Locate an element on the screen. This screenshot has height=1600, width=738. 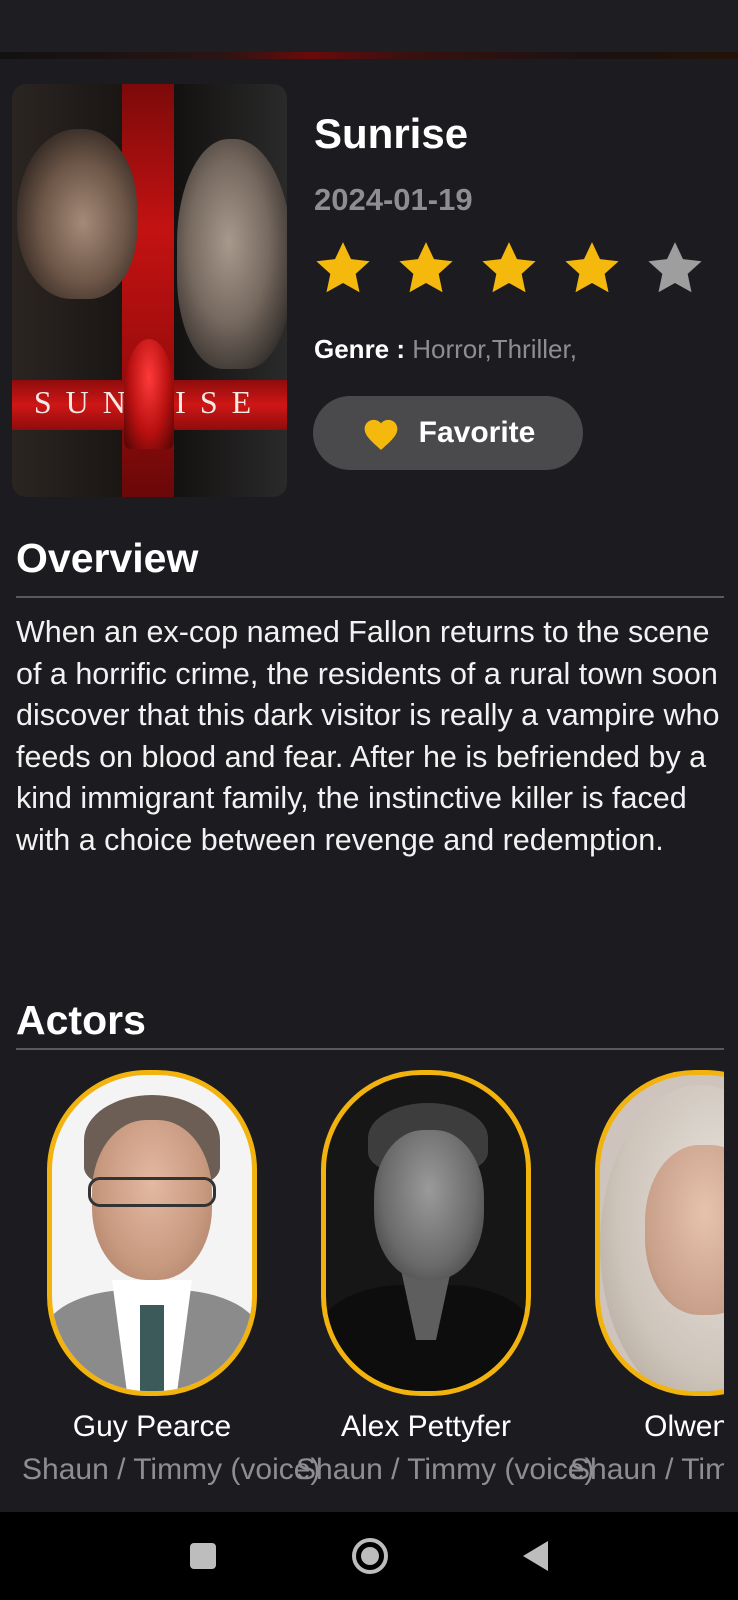
overview-divider is located at coordinates (370, 597).